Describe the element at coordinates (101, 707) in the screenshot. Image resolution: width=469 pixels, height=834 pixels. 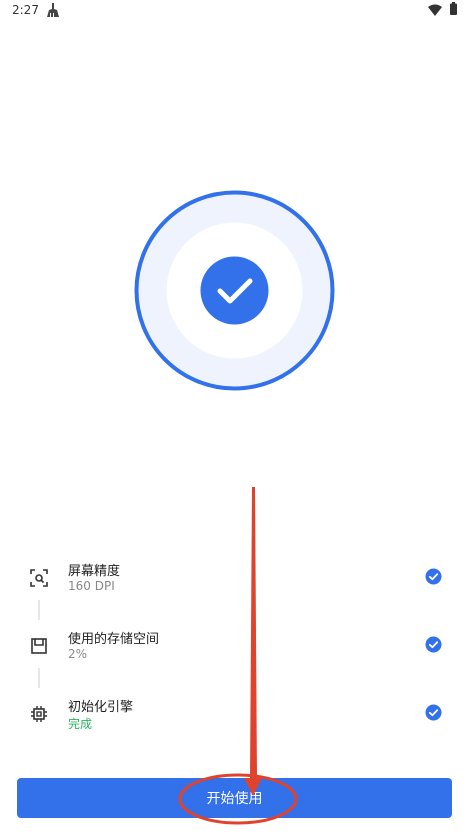
I see `item-title: 初始化引擎` at that location.